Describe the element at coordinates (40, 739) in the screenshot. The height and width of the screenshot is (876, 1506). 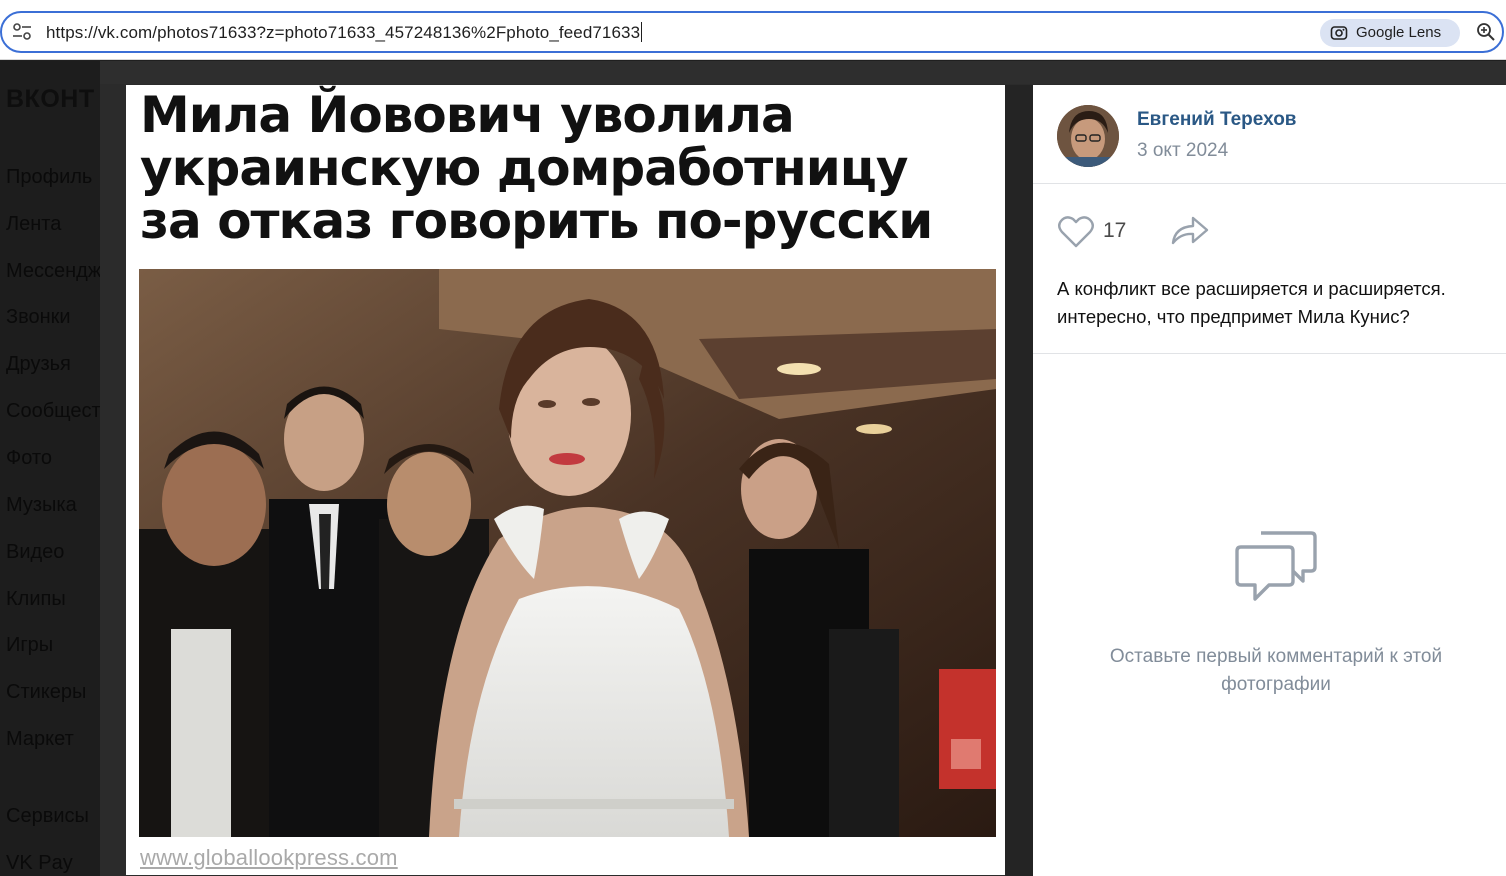
I see `sidebar-item-market: Маркет` at that location.